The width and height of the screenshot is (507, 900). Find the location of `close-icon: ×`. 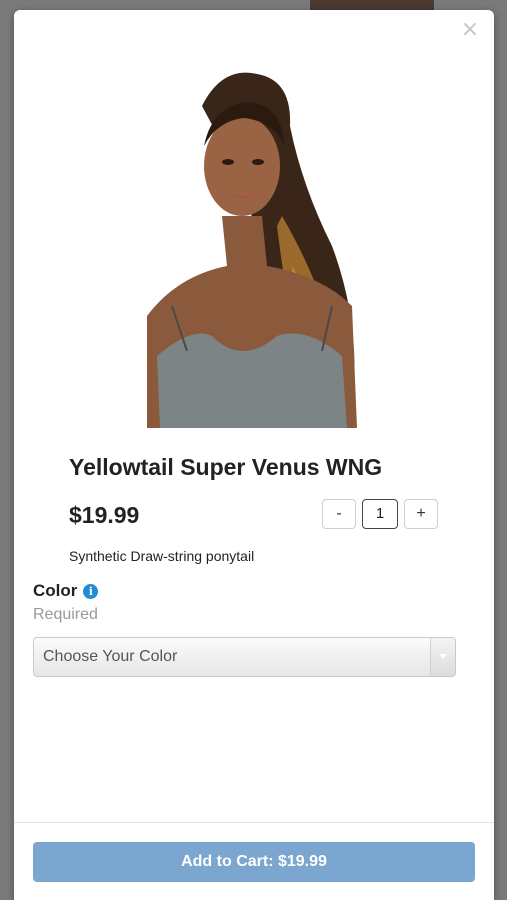

close-icon: × is located at coordinates (470, 30).